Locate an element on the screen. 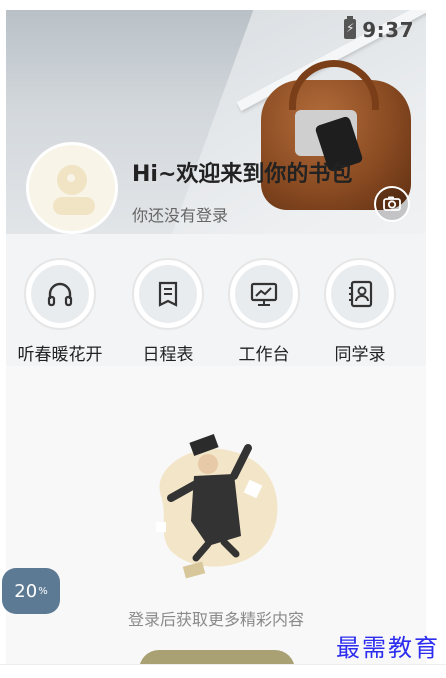  menu-item-workbench: 工作台 is located at coordinates (264, 311).